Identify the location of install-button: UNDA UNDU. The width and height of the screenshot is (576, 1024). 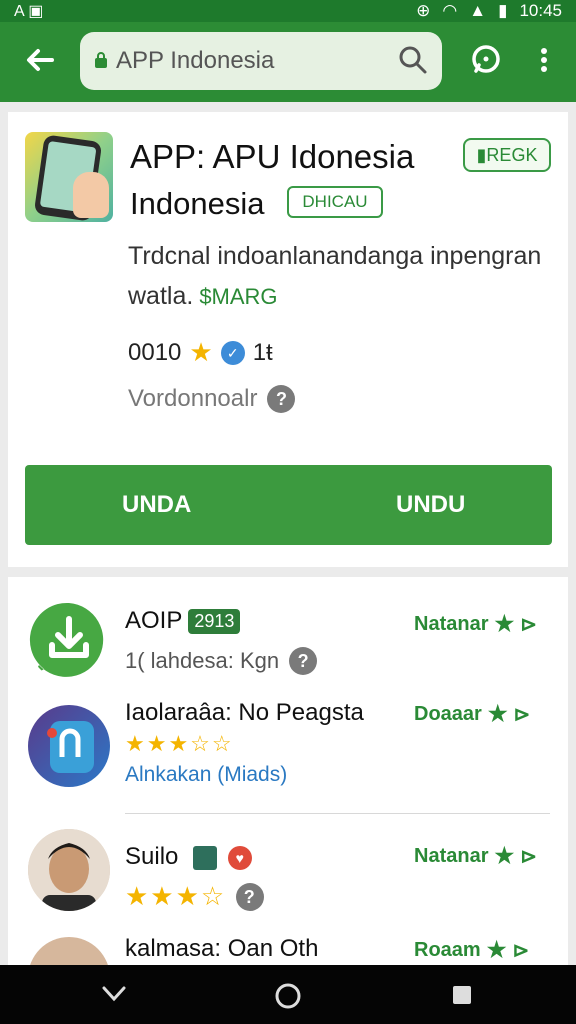
(288, 505).